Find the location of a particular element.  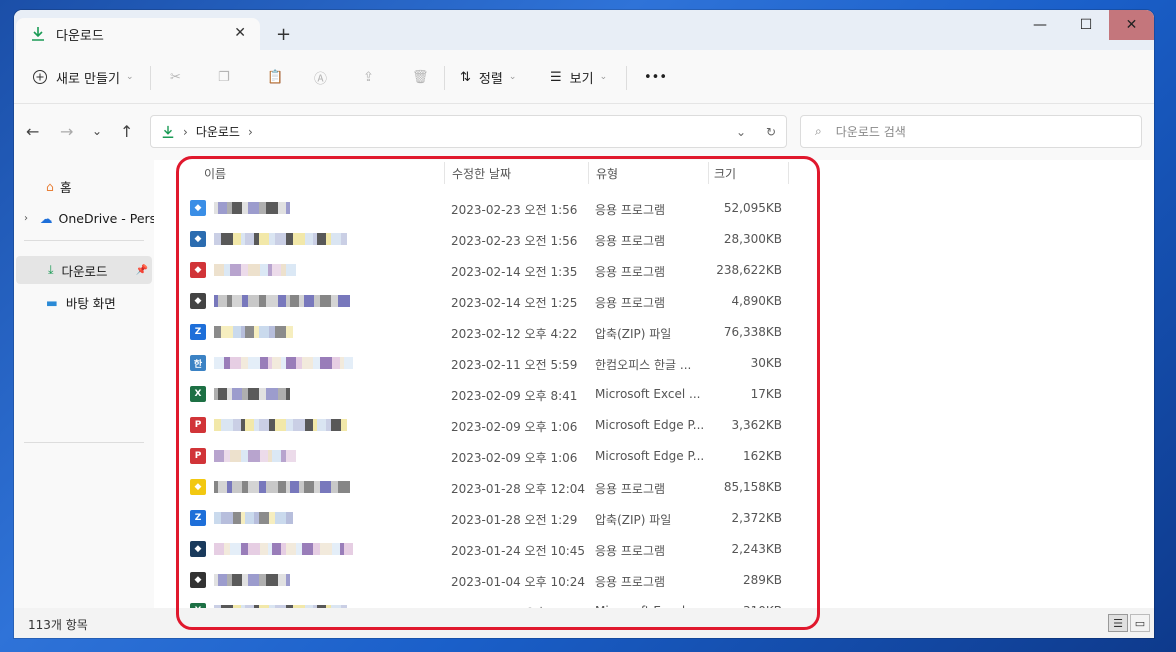

forward-icon: → is located at coordinates (66, 131).